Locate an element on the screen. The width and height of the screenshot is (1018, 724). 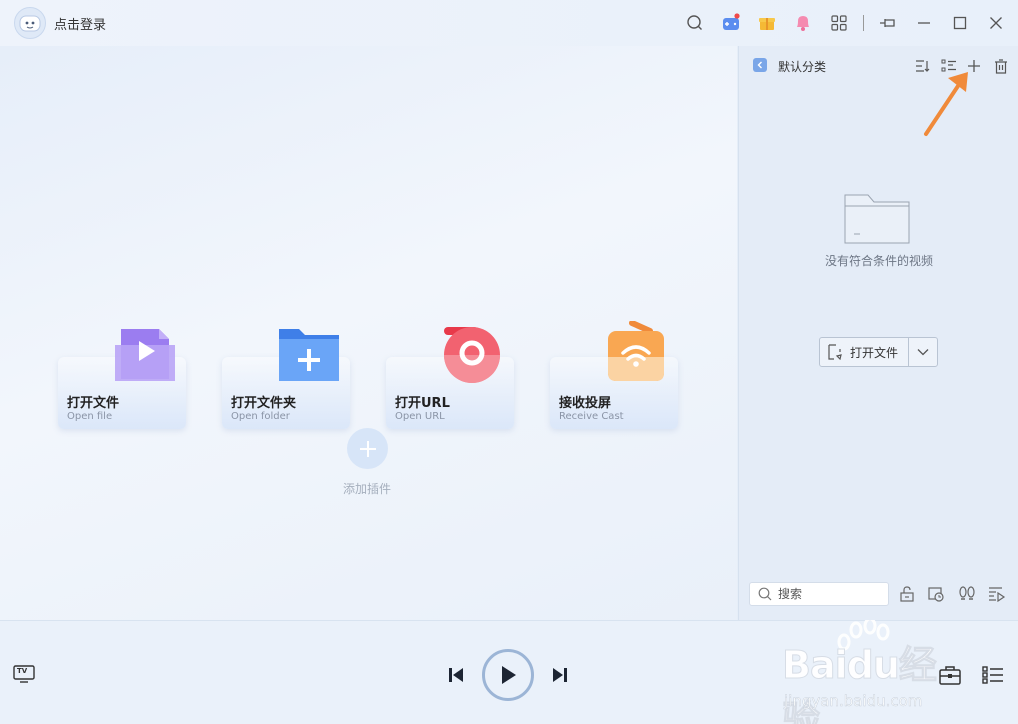
playlist-play-button is located at coordinates (997, 594).